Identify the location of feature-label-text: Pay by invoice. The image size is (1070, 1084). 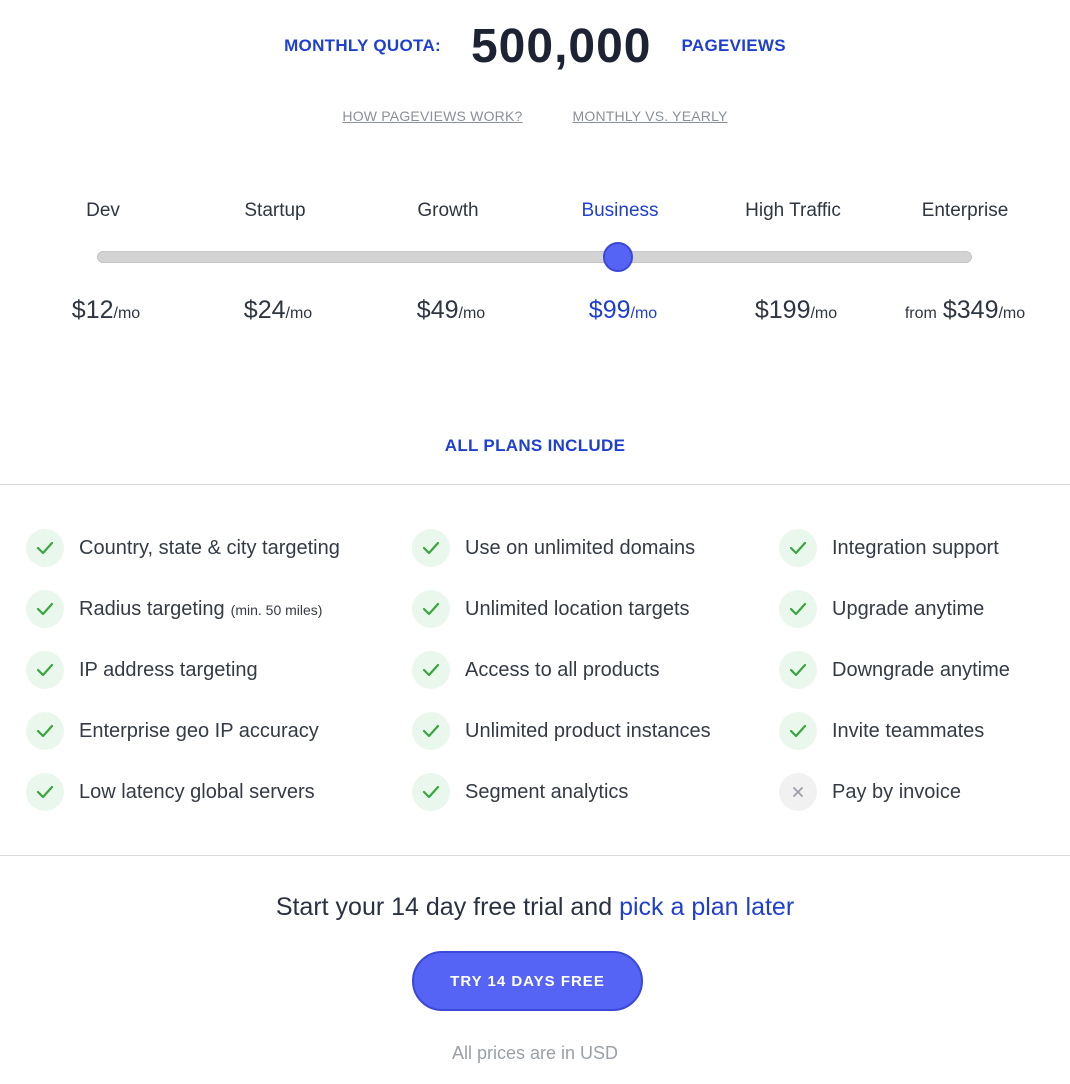
(896, 792).